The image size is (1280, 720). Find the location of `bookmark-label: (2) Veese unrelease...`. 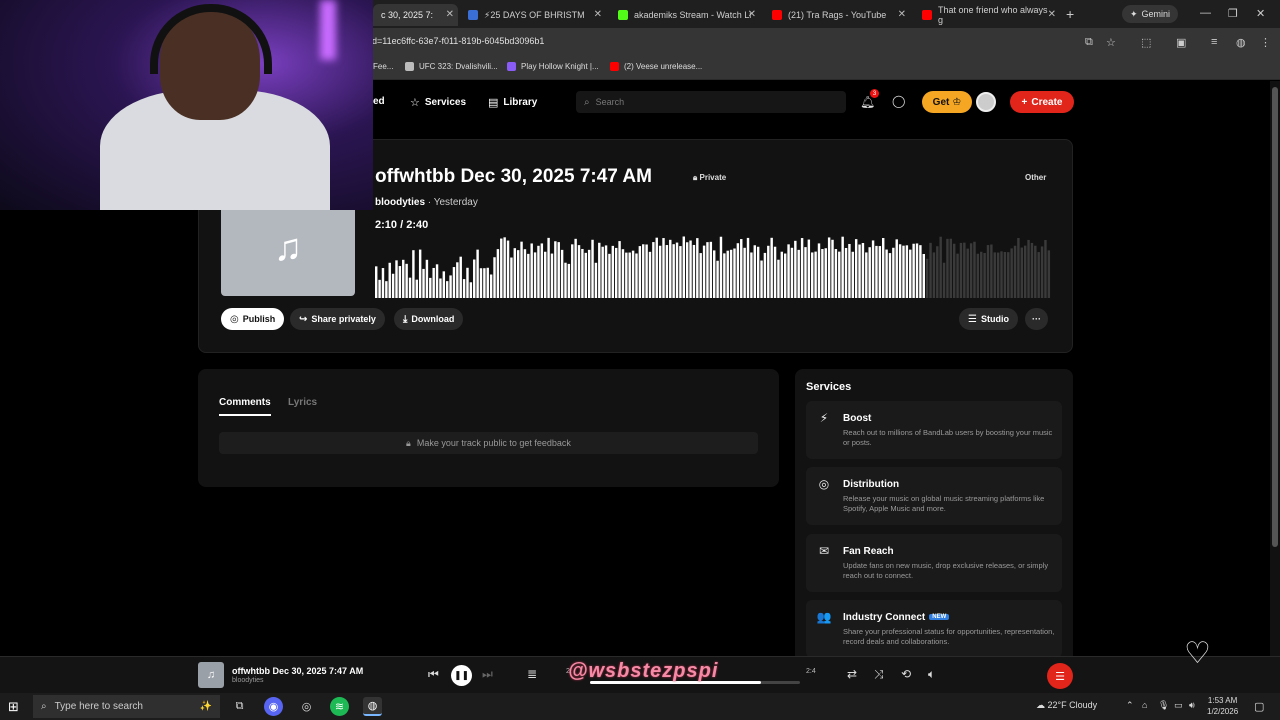

bookmark-label: (2) Veese unrelease... is located at coordinates (663, 66).